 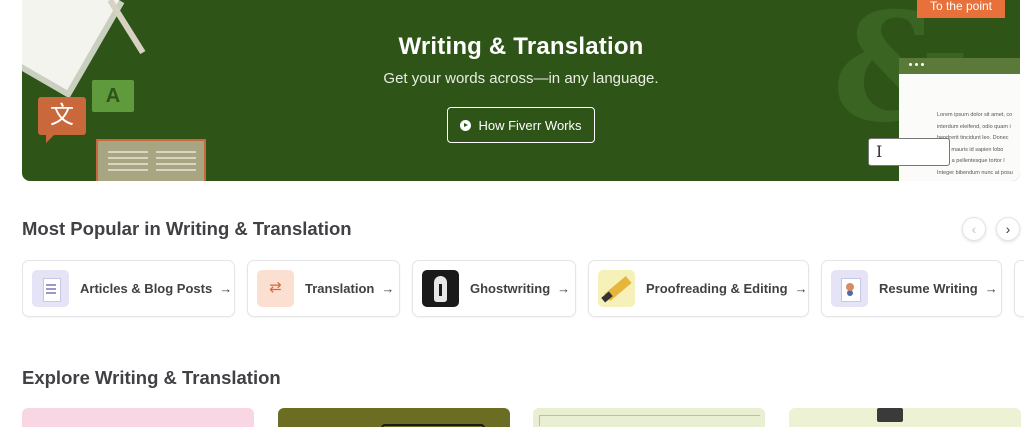 I want to click on category-translation: ⇄ Translation →, so click(x=323, y=288).